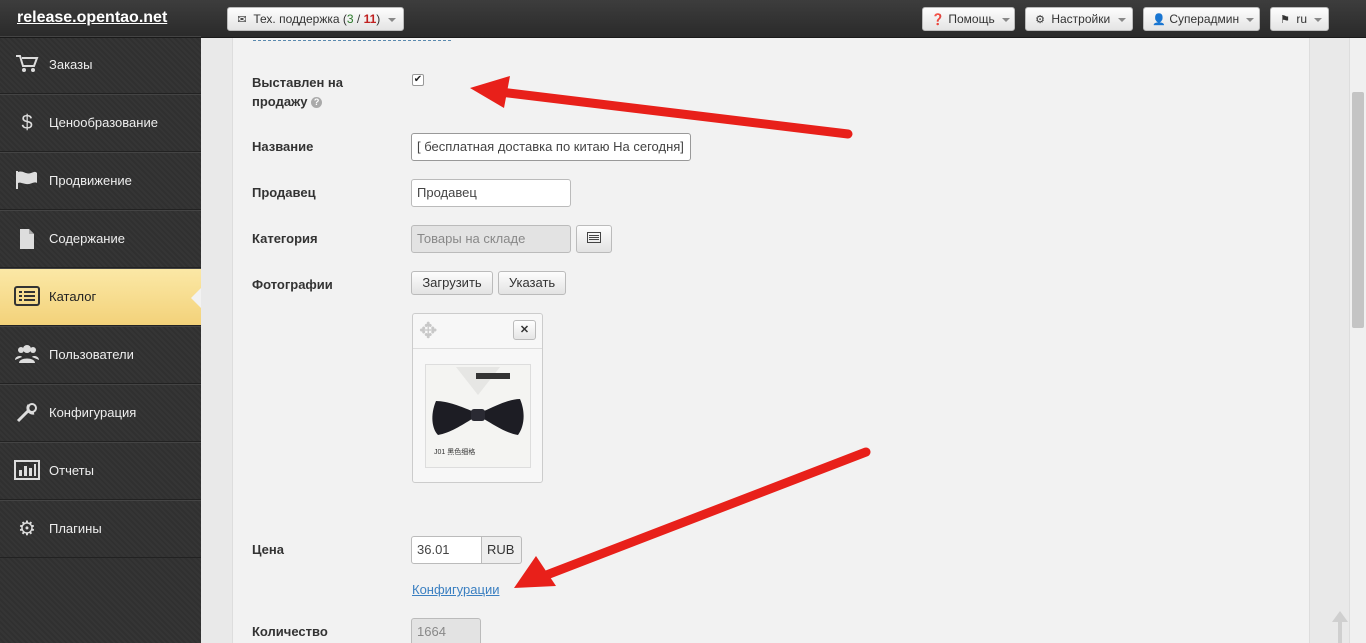  What do you see at coordinates (1340, 626) in the screenshot?
I see `scroll-to-top-icon` at bounding box center [1340, 626].